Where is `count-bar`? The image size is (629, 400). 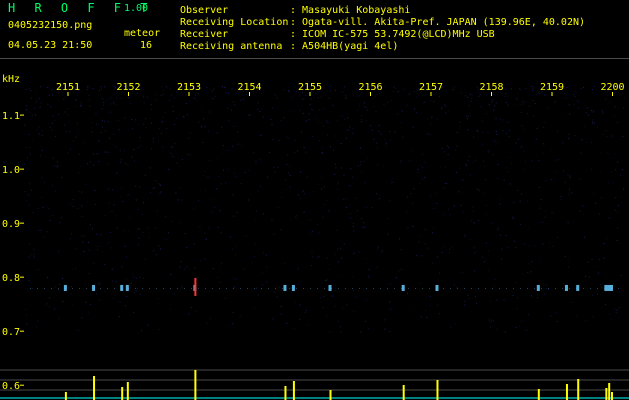
count-bar is located at coordinates (195, 385).